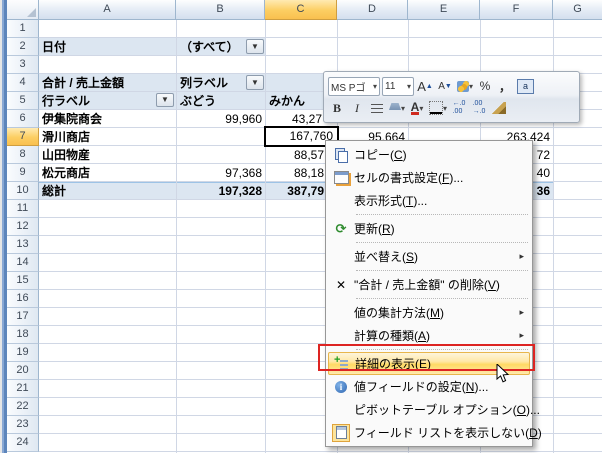  What do you see at coordinates (357, 108) in the screenshot?
I see `italic-button: I` at bounding box center [357, 108].